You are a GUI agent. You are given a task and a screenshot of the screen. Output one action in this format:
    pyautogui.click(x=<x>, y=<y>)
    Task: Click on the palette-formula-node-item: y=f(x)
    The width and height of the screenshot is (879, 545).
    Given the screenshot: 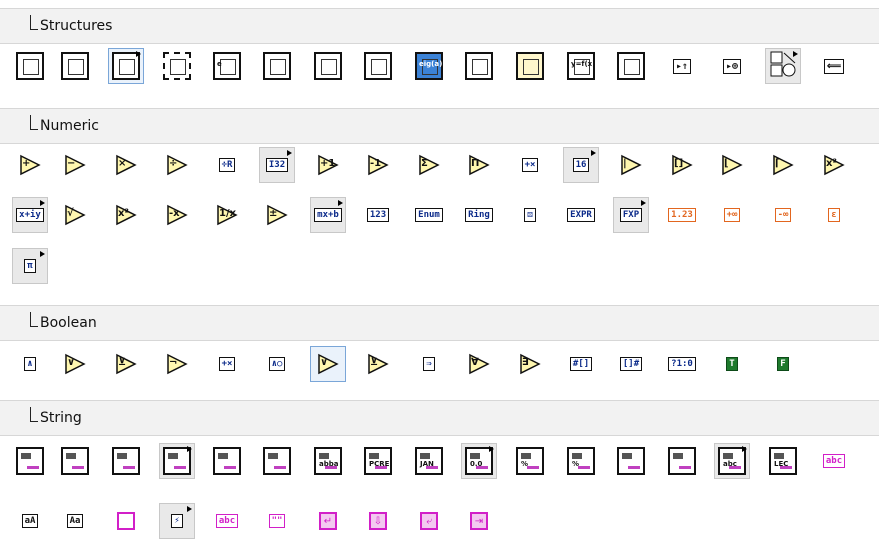 What is the action you would take?
    pyautogui.click(x=581, y=66)
    